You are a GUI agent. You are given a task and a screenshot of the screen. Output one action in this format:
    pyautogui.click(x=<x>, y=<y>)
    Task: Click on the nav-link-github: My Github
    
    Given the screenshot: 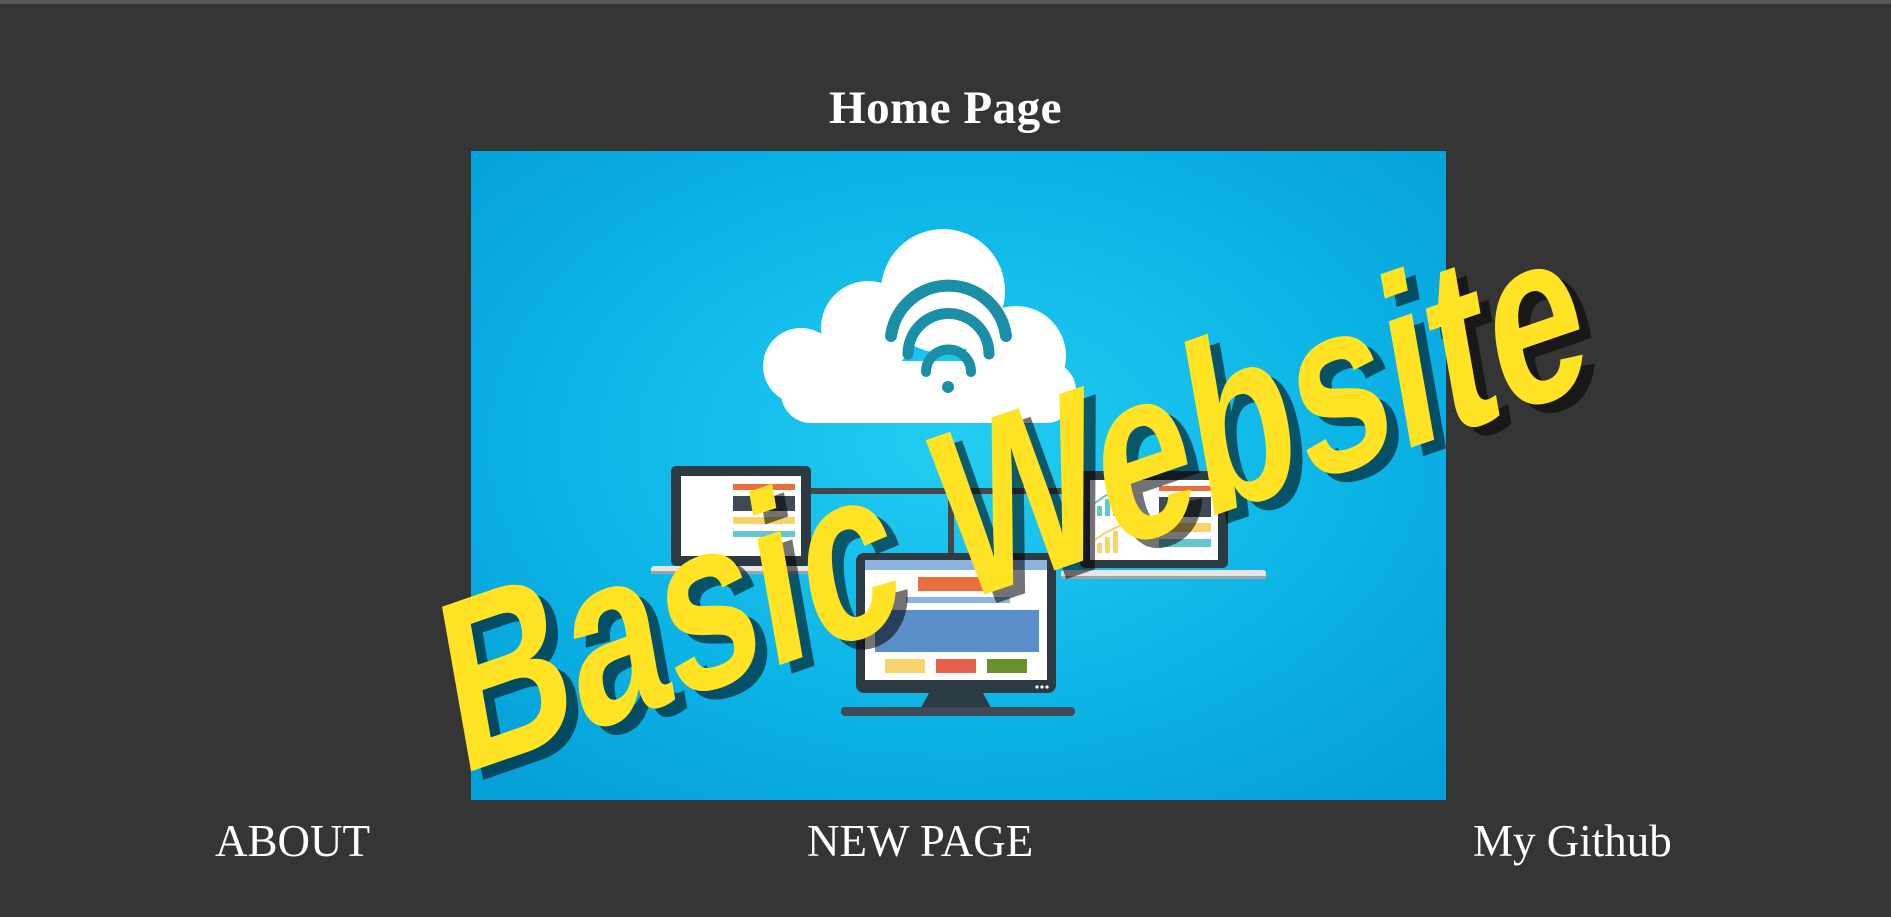 What is the action you would take?
    pyautogui.click(x=1572, y=841)
    